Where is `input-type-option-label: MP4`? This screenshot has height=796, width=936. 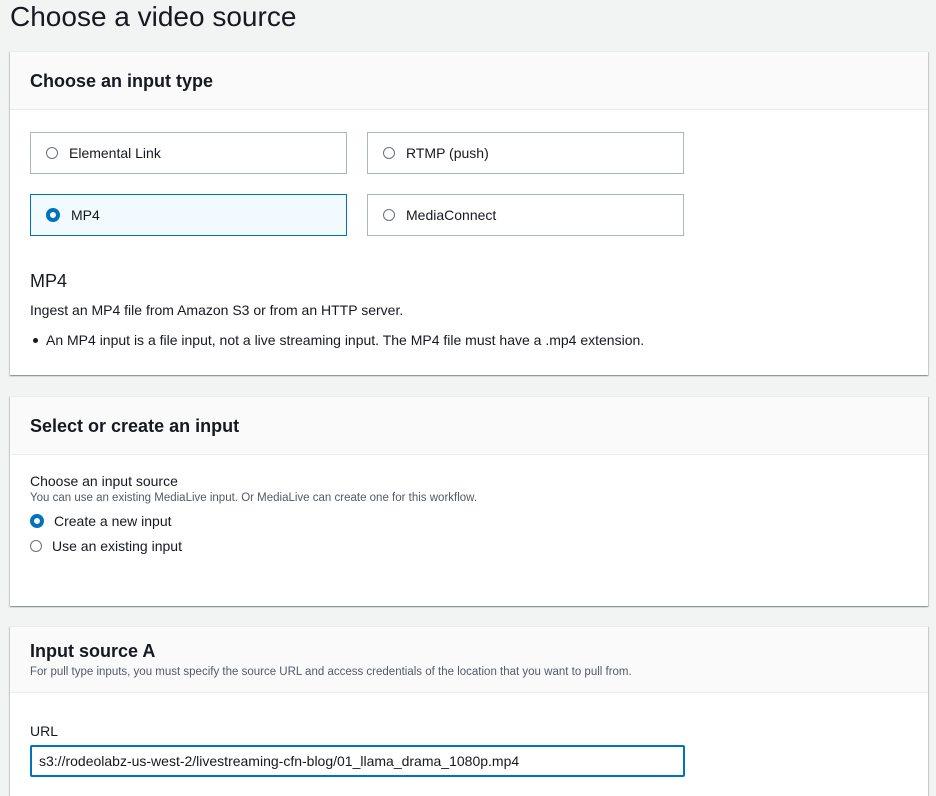 input-type-option-label: MP4 is located at coordinates (85, 215).